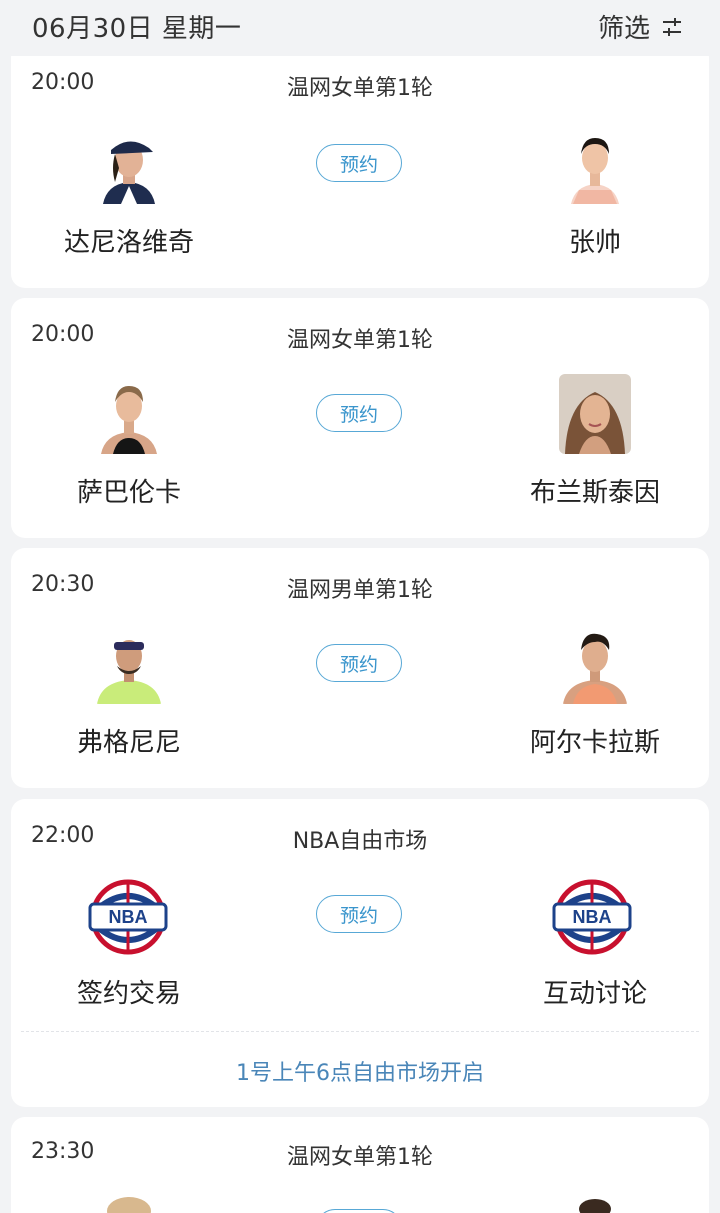  Describe the element at coordinates (360, 590) in the screenshot. I see `match-event: 温网男单第1轮` at that location.